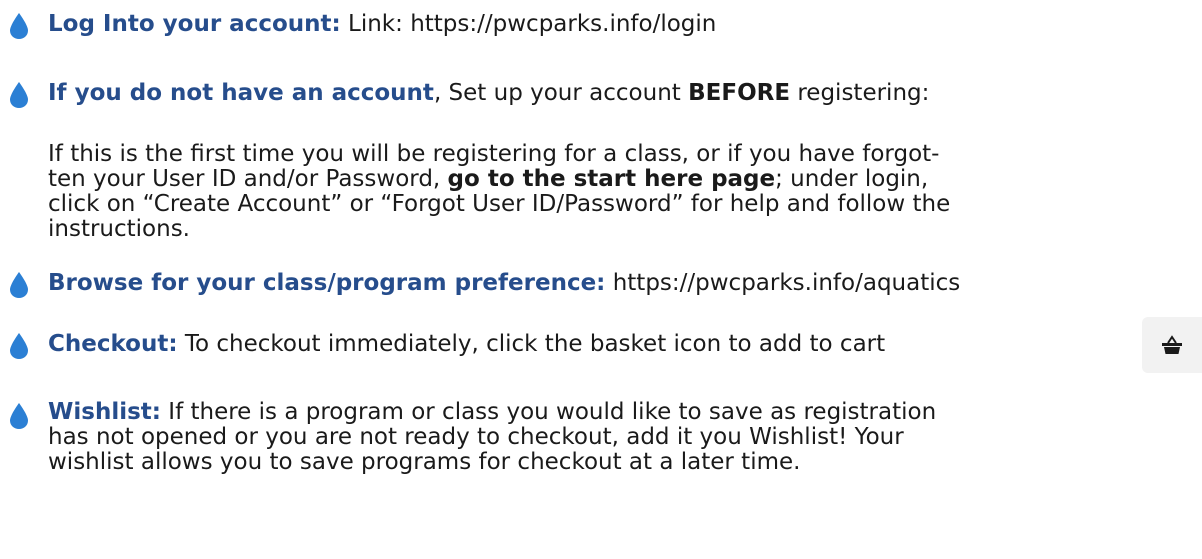  I want to click on before-emphasis: BEFORE, so click(739, 93).